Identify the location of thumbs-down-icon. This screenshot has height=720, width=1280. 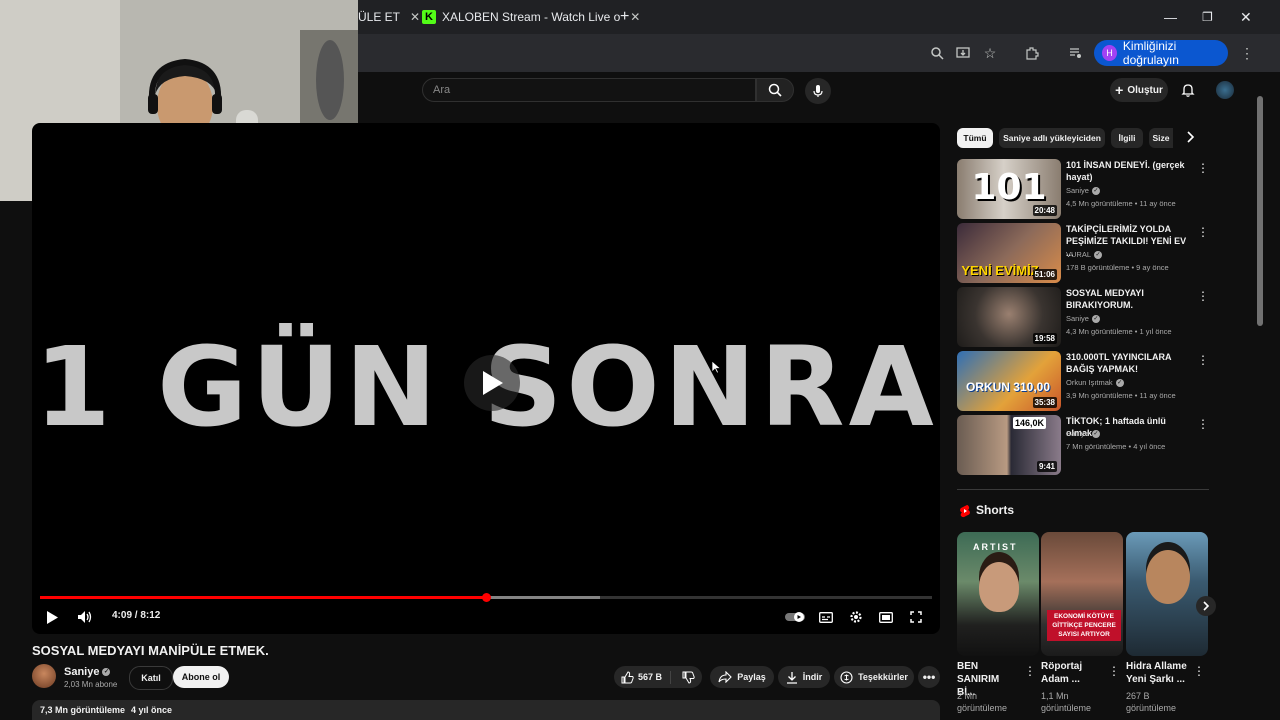
(688, 677).